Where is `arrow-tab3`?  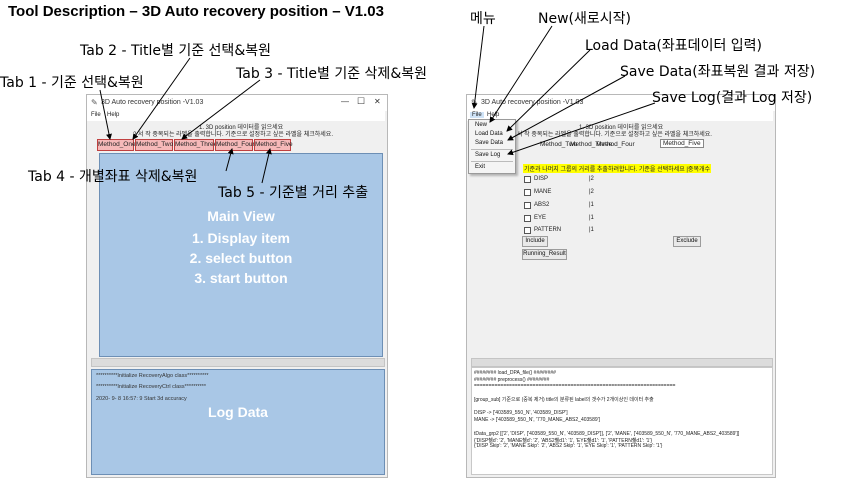
arrow-tab3 is located at coordinates (221, 109).